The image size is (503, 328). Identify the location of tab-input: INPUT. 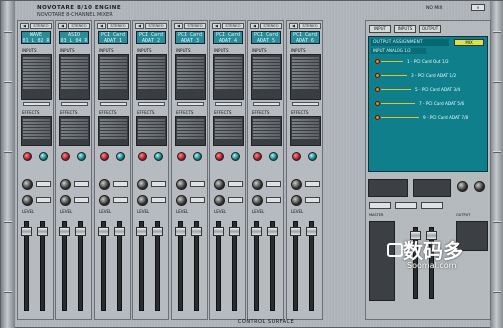
(380, 29).